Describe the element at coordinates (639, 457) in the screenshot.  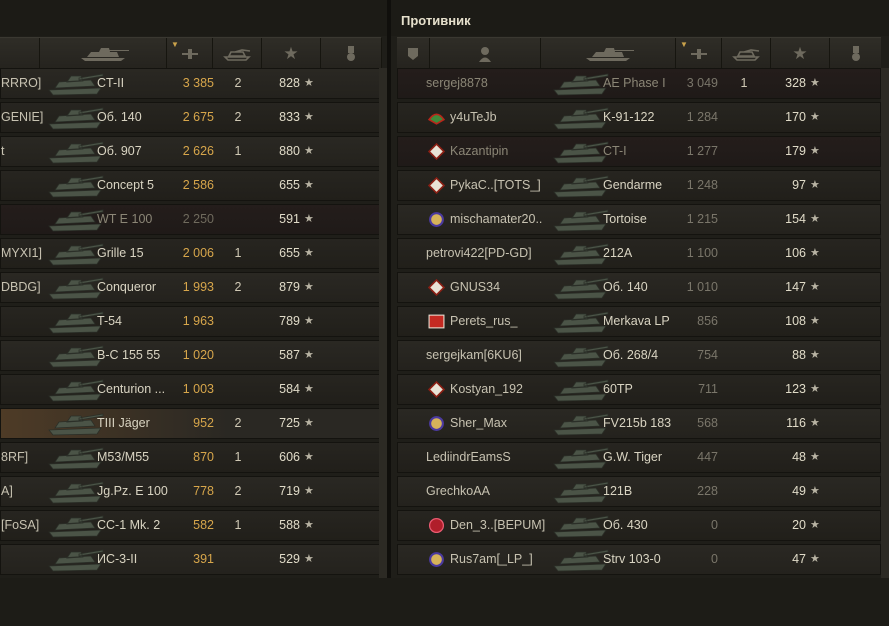
I see `enemy-player-row: LediindrEamsS G.W. Tiger 447 48 ★` at that location.